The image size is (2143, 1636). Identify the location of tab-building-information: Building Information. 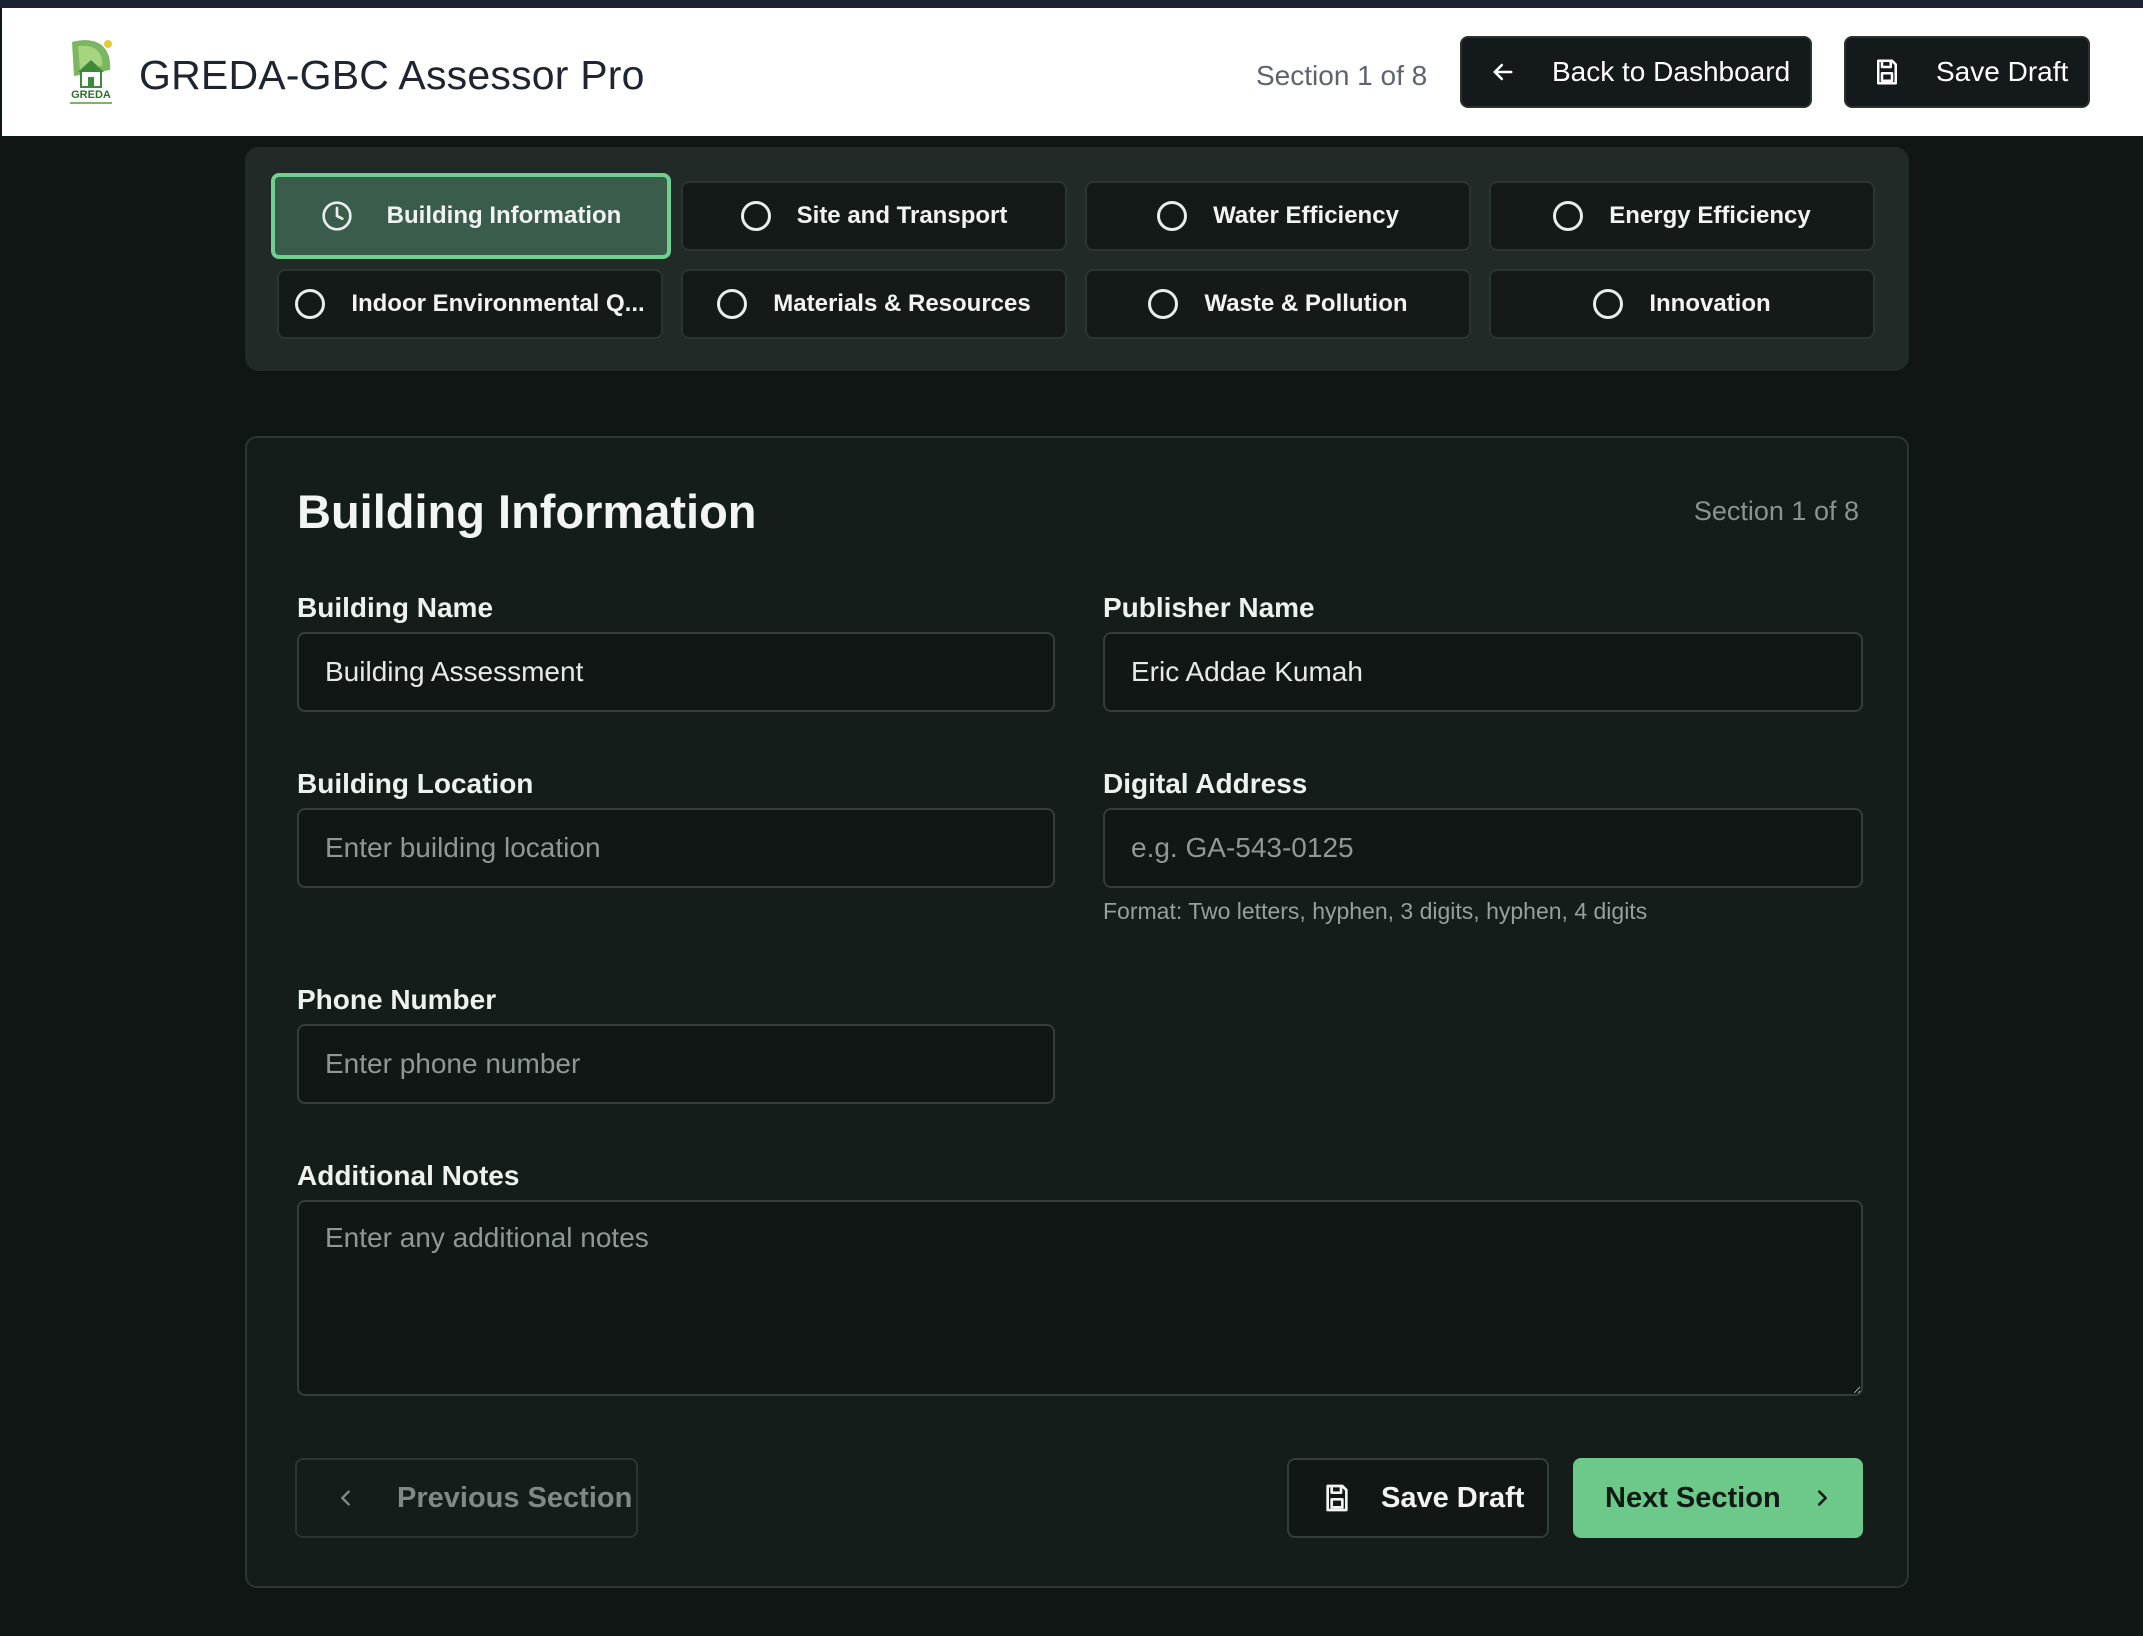
(471, 216).